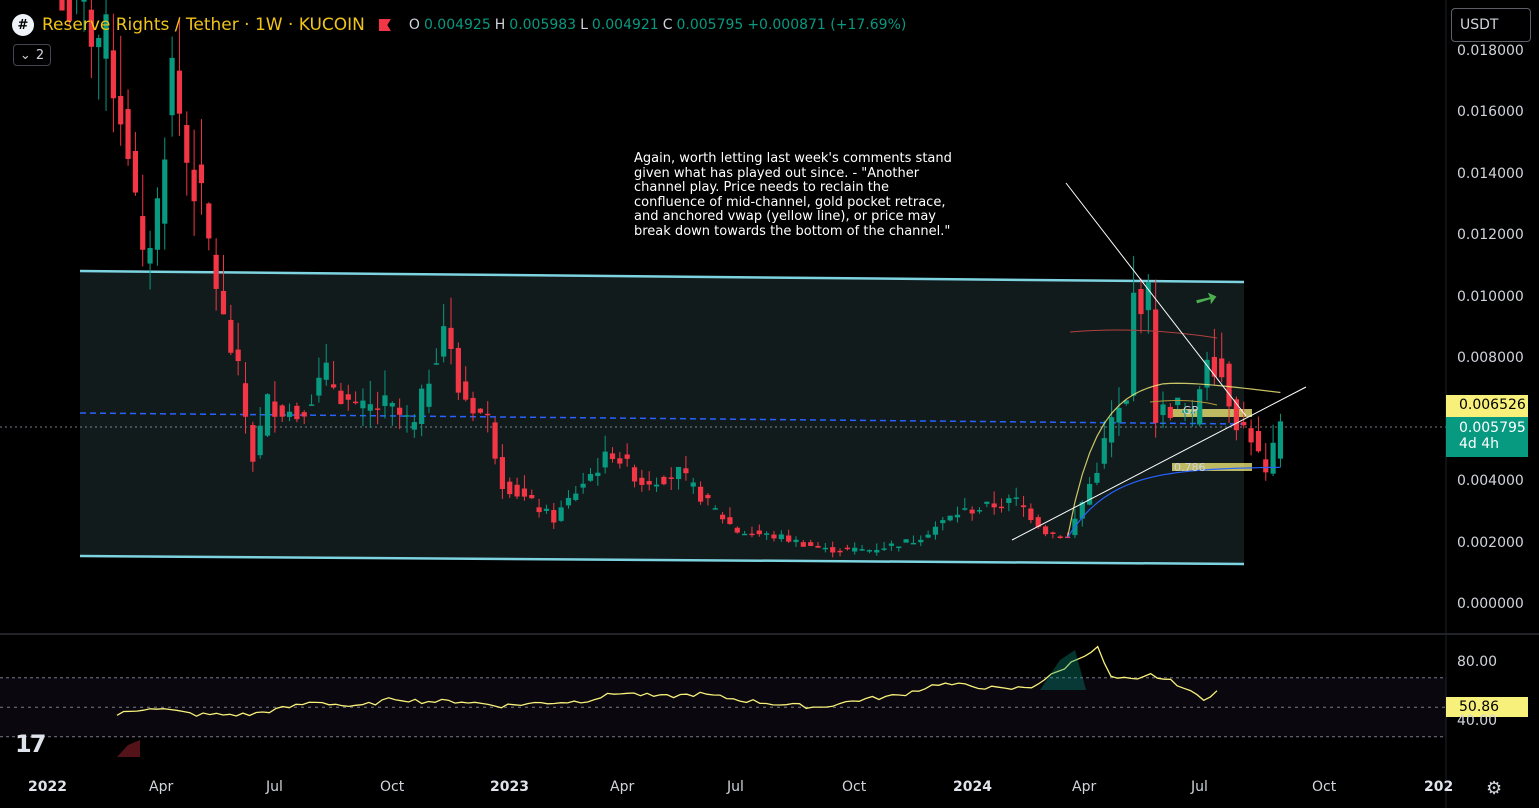  What do you see at coordinates (1477, 721) in the screenshot?
I see `rsi-tick-label: 40.00` at bounding box center [1477, 721].